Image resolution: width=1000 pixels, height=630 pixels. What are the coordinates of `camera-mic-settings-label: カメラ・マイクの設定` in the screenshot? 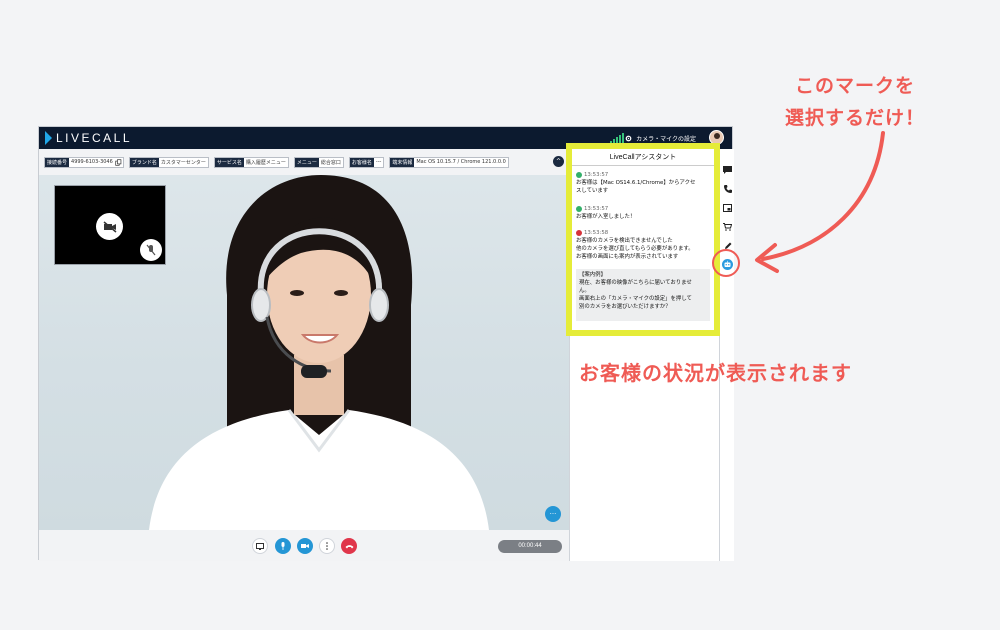 It's located at (666, 139).